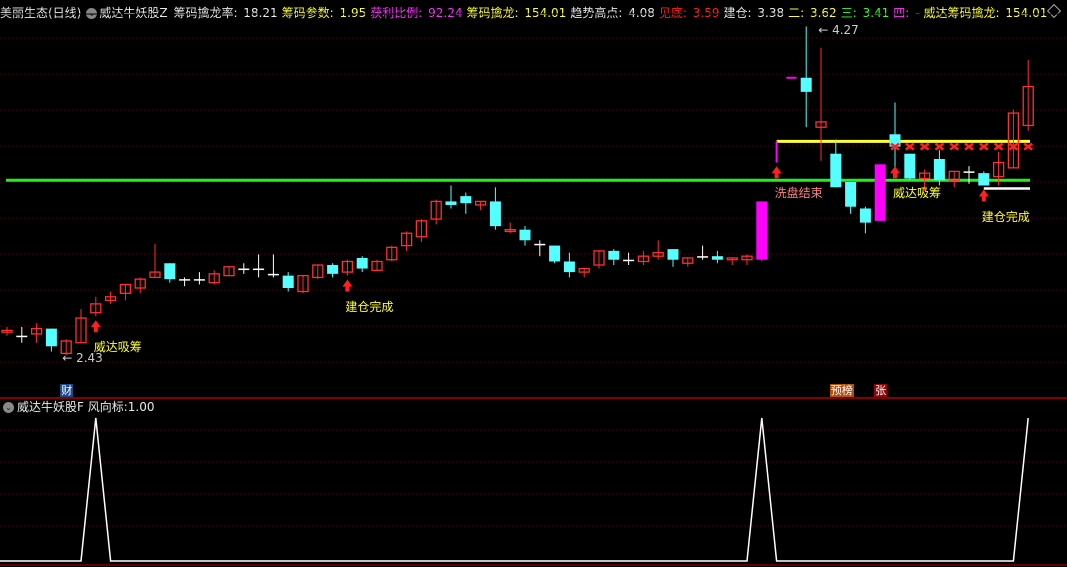  I want to click on high-price-label: ← 4.27, so click(838, 30).